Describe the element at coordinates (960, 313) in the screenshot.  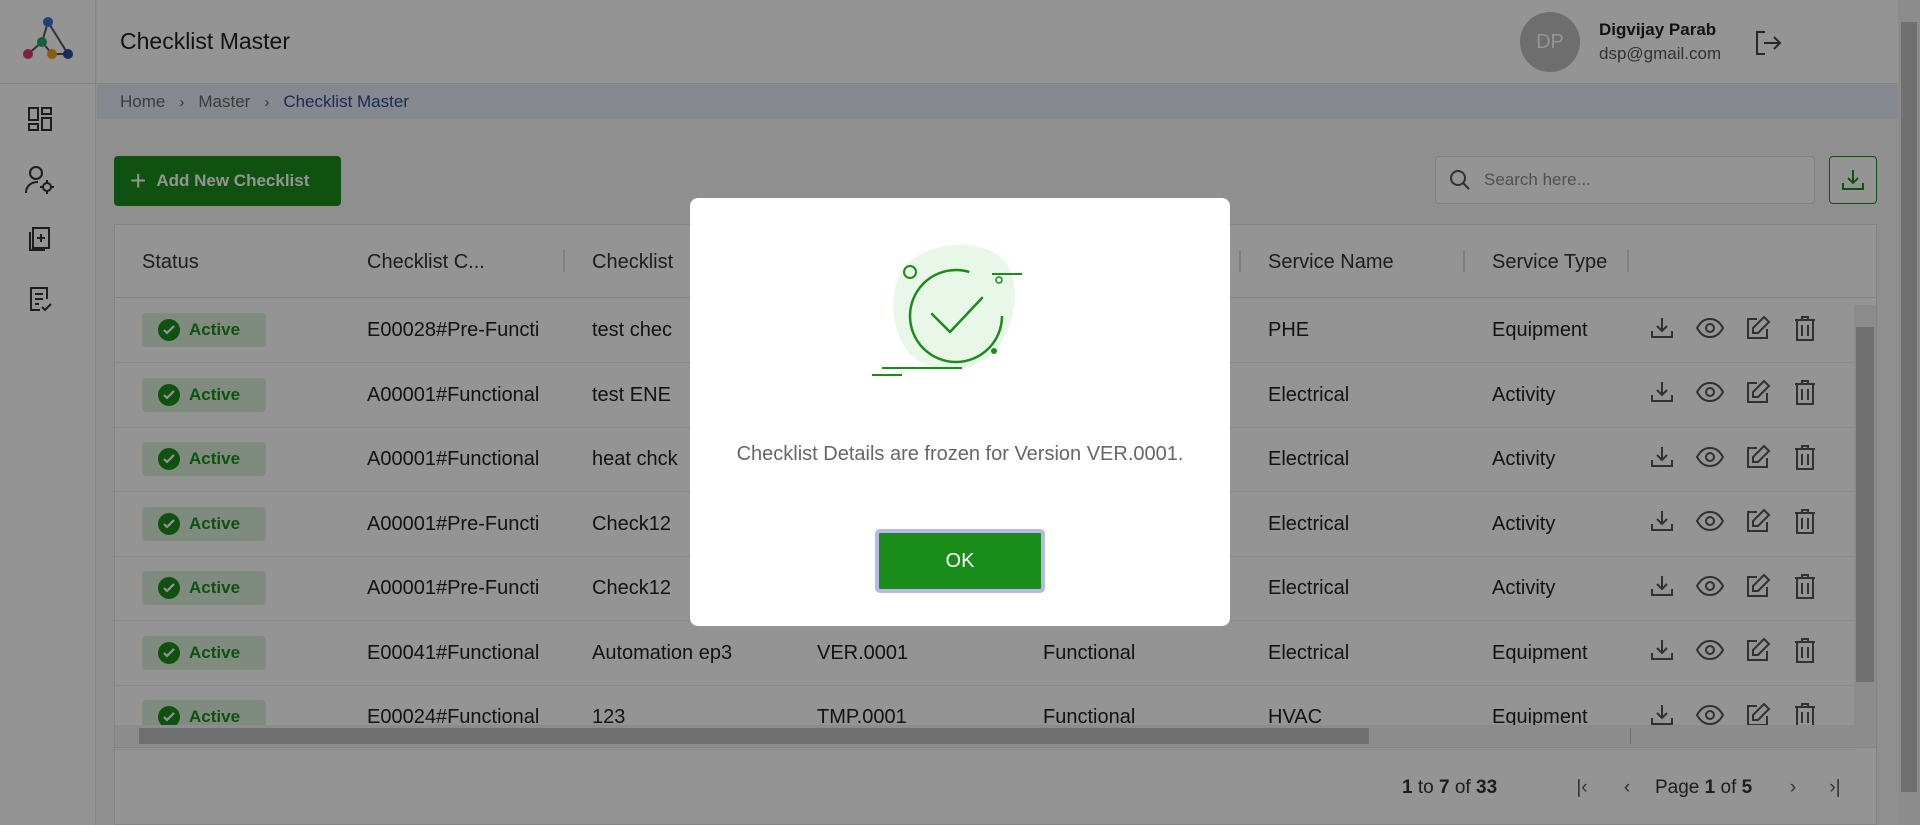
I see `success-check-illustration` at that location.